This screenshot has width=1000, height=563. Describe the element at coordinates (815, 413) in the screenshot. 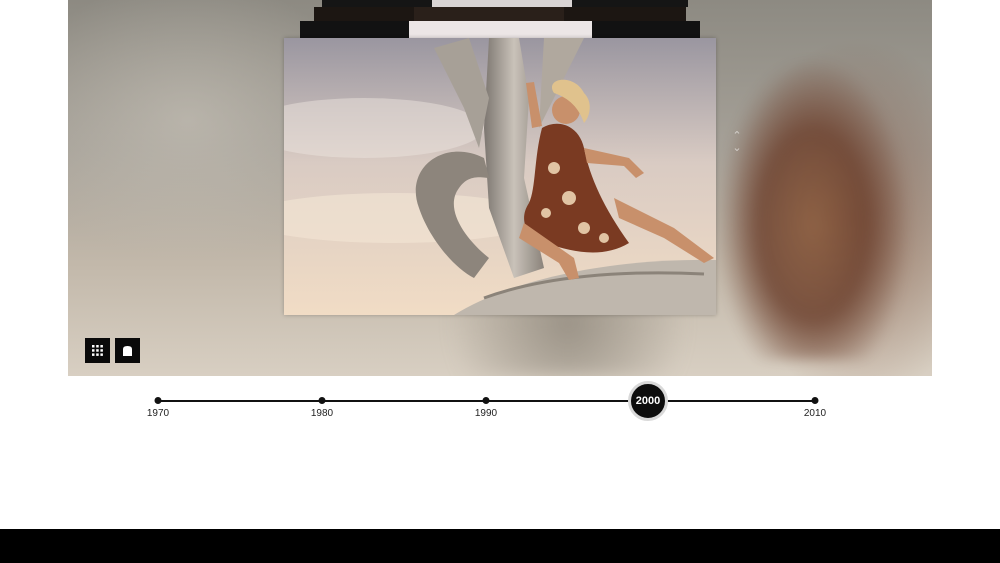

I see `timeline-label-2010: 2010` at that location.